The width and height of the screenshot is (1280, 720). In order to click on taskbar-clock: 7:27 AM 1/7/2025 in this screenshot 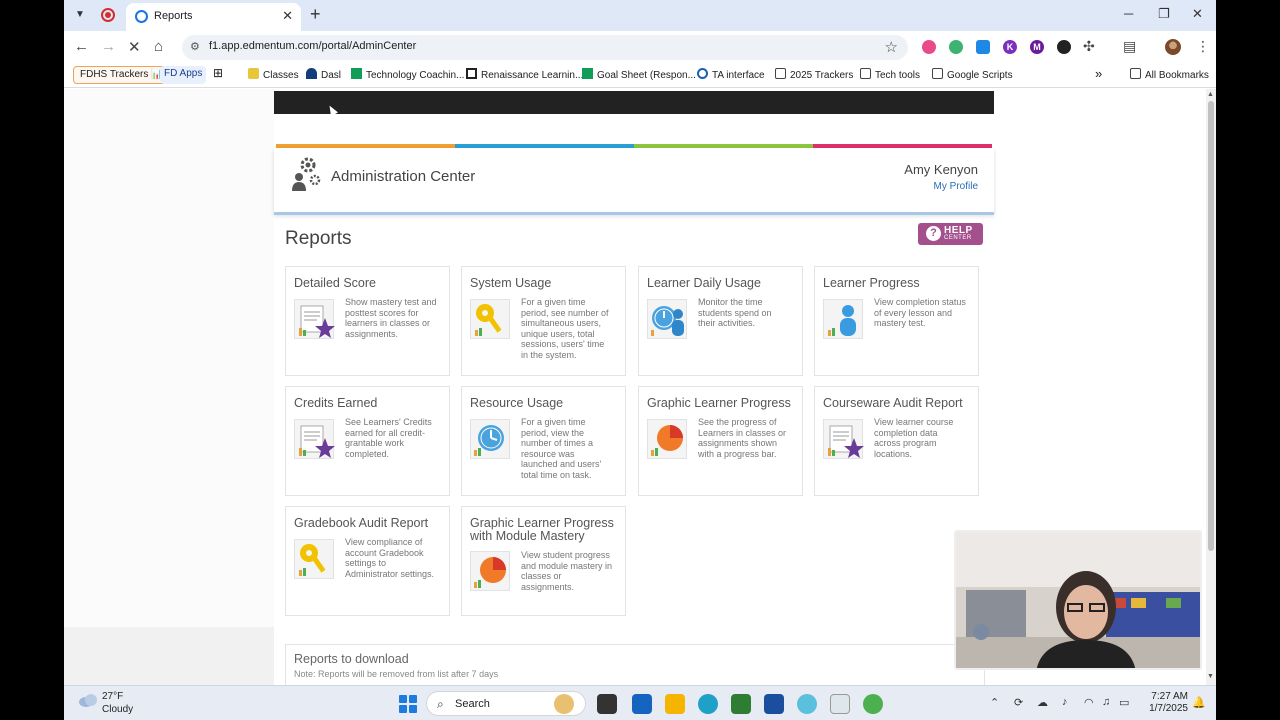, I will do `click(1158, 703)`.